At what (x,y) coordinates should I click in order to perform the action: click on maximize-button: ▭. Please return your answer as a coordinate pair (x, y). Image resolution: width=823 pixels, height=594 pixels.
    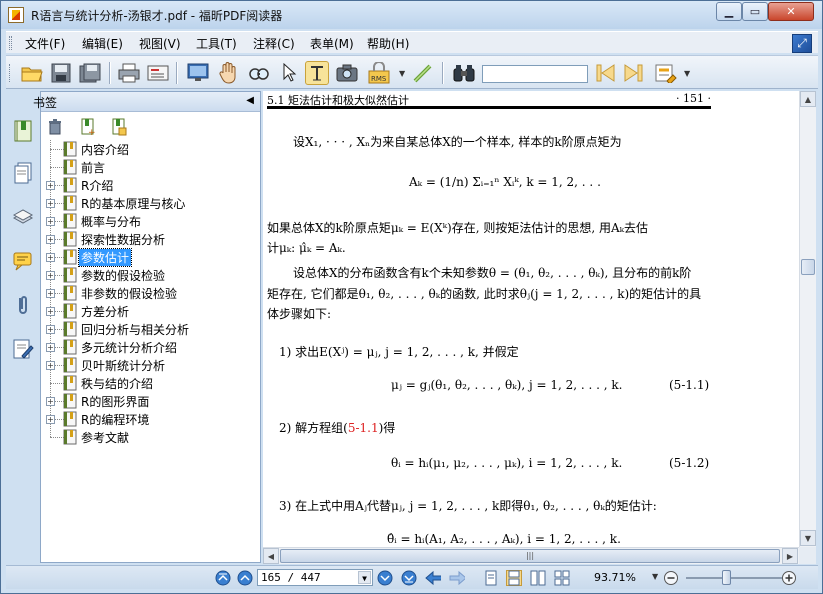
    Looking at the image, I should click on (755, 11).